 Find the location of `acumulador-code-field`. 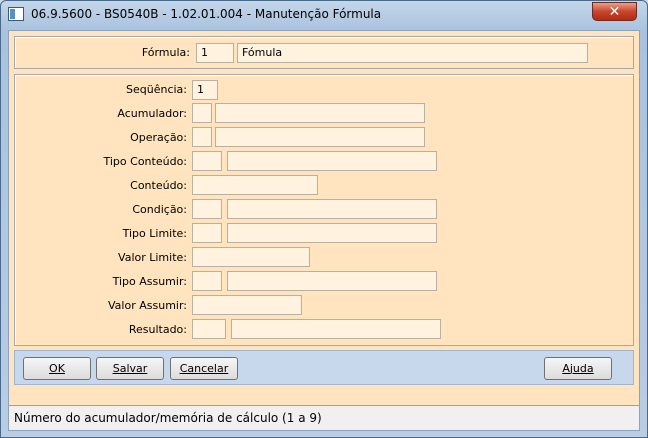

acumulador-code-field is located at coordinates (202, 113).